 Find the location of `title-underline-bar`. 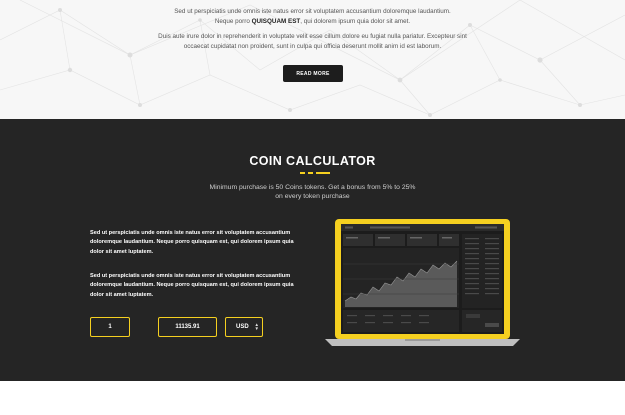

title-underline-bar is located at coordinates (323, 173).